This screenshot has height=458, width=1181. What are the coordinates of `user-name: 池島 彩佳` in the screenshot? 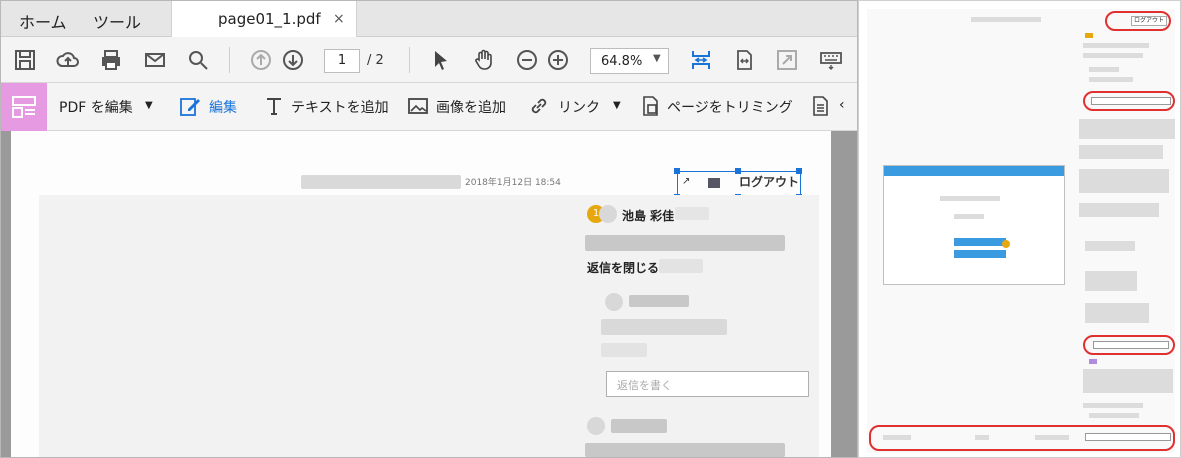 It's located at (648, 216).